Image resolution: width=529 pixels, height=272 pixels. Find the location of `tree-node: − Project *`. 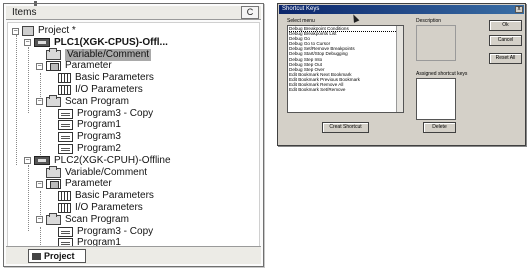

tree-node: − Project * is located at coordinates (44, 31).